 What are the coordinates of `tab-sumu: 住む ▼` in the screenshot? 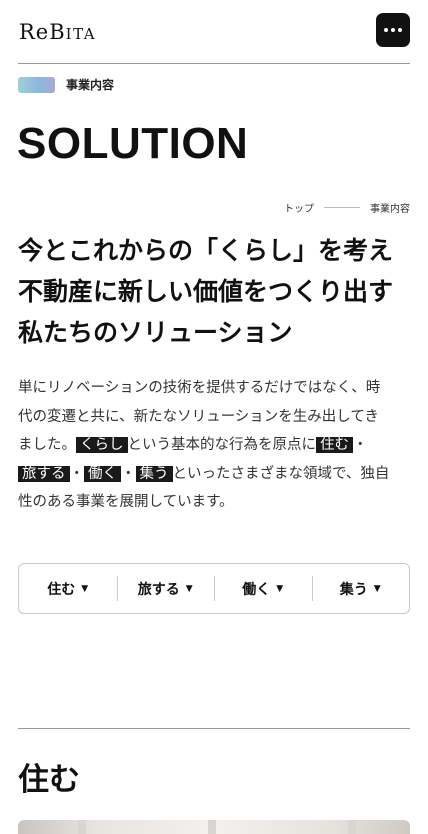 It's located at (68, 588).